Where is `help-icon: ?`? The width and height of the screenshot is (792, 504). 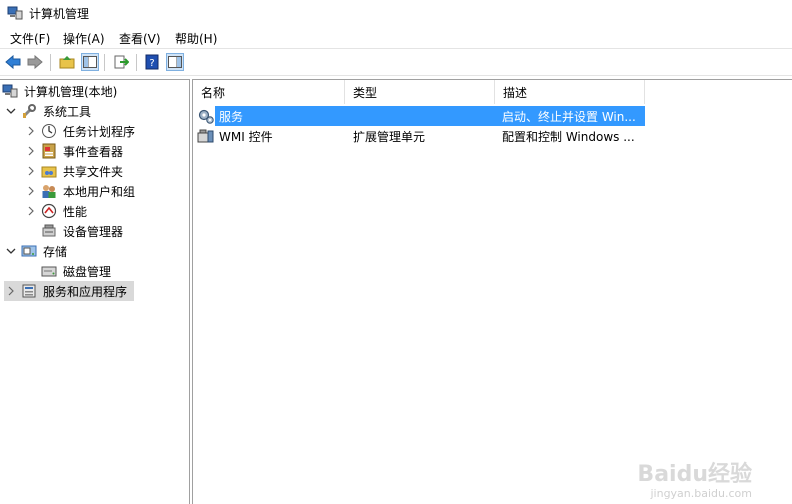
help-icon: ? is located at coordinates (152, 62).